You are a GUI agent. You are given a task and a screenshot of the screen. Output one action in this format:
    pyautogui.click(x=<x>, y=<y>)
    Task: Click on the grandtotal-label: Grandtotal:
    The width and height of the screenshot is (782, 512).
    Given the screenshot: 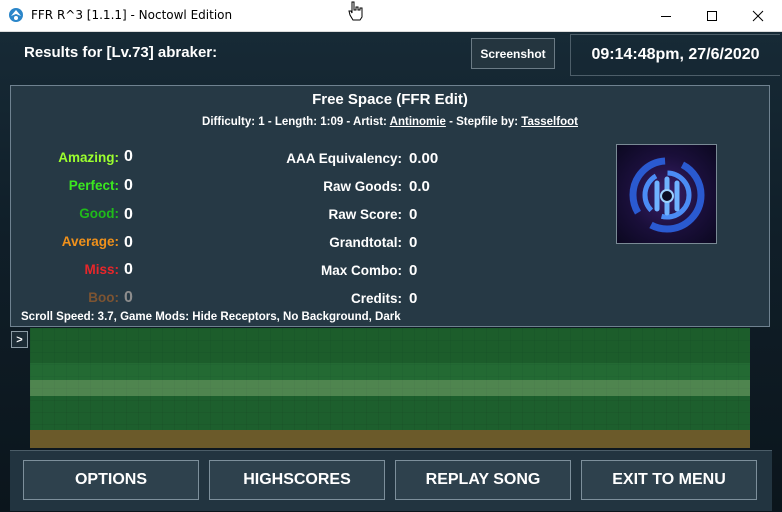 What is the action you would take?
    pyautogui.click(x=365, y=242)
    